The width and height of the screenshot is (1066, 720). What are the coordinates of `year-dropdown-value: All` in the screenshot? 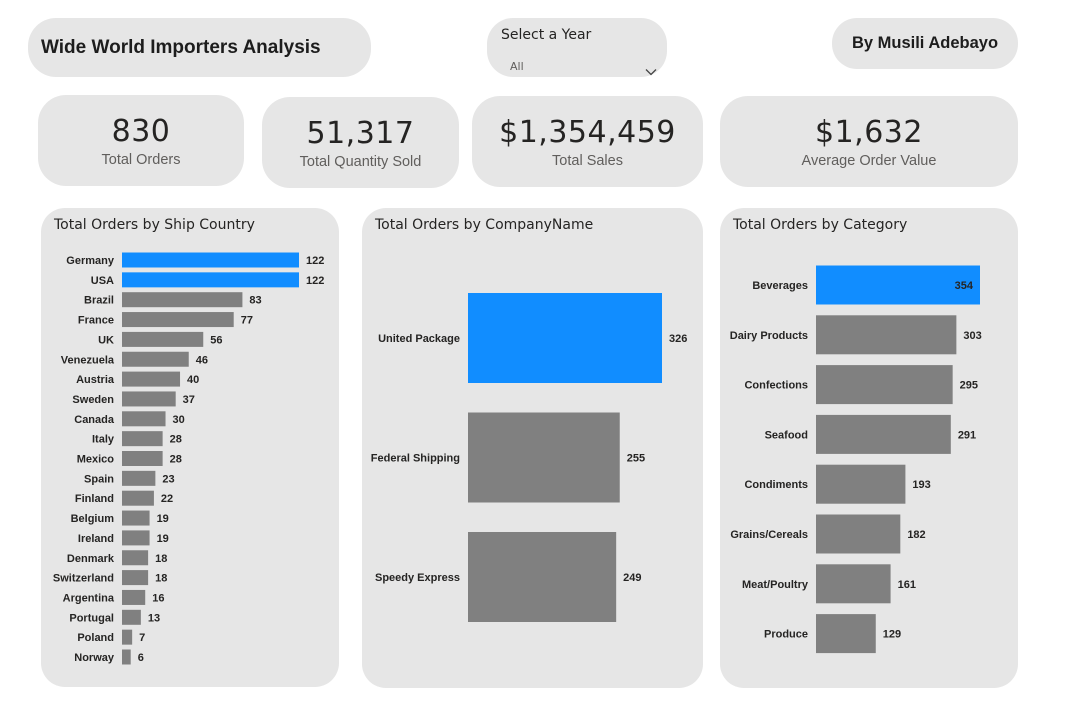 It's located at (517, 66).